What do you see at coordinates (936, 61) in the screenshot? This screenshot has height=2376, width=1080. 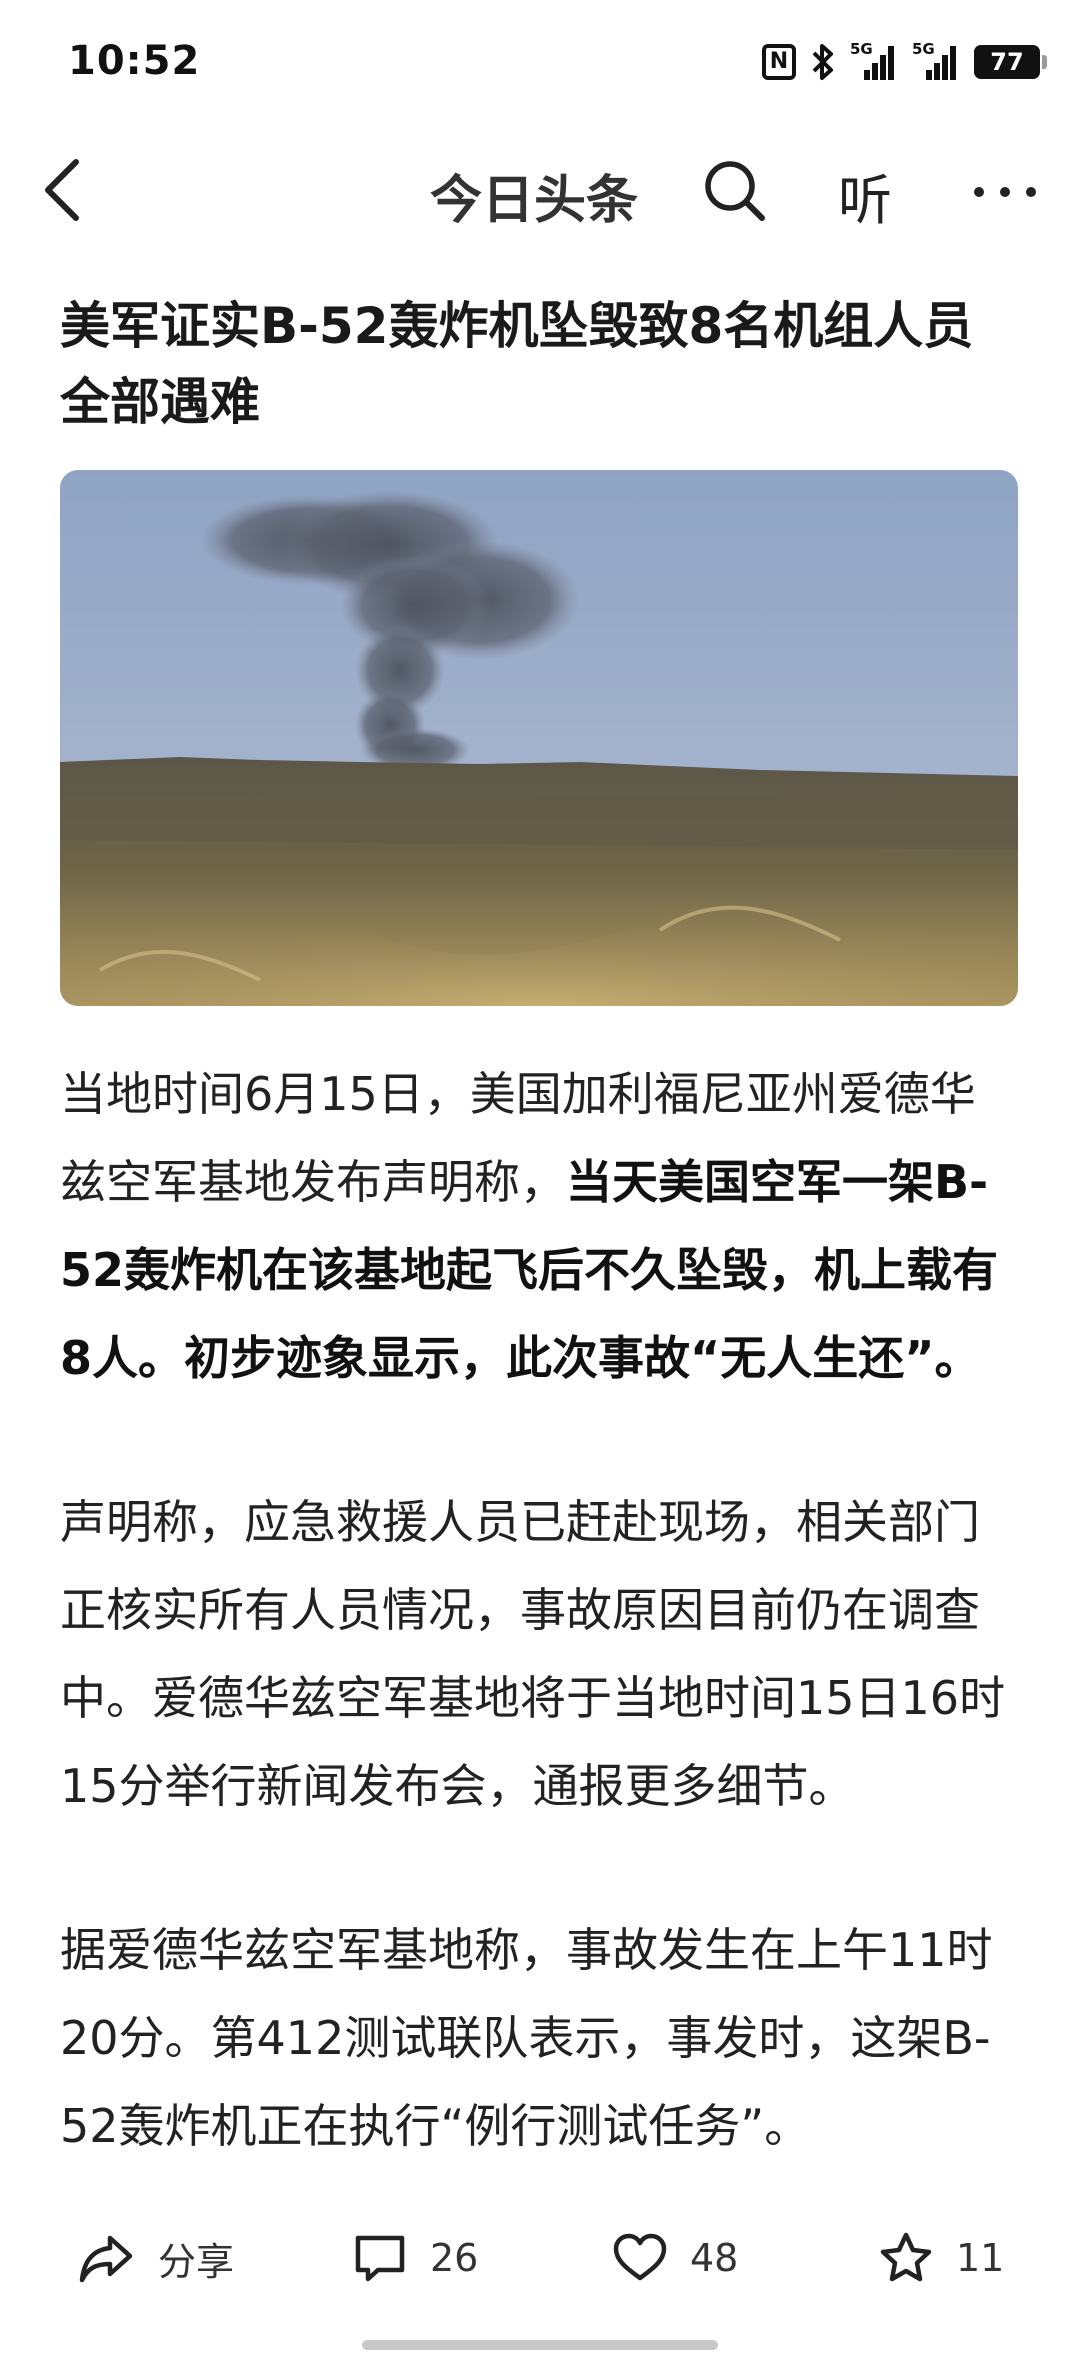 I see `cellular-signal-2-icon: 5G` at bounding box center [936, 61].